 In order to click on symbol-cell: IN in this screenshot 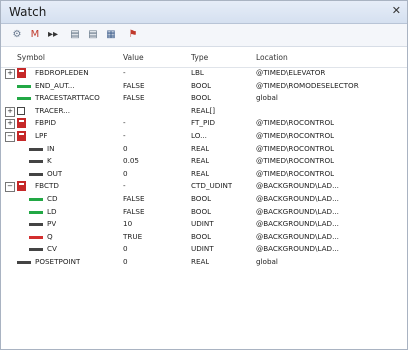, I will do `click(51, 148)`.